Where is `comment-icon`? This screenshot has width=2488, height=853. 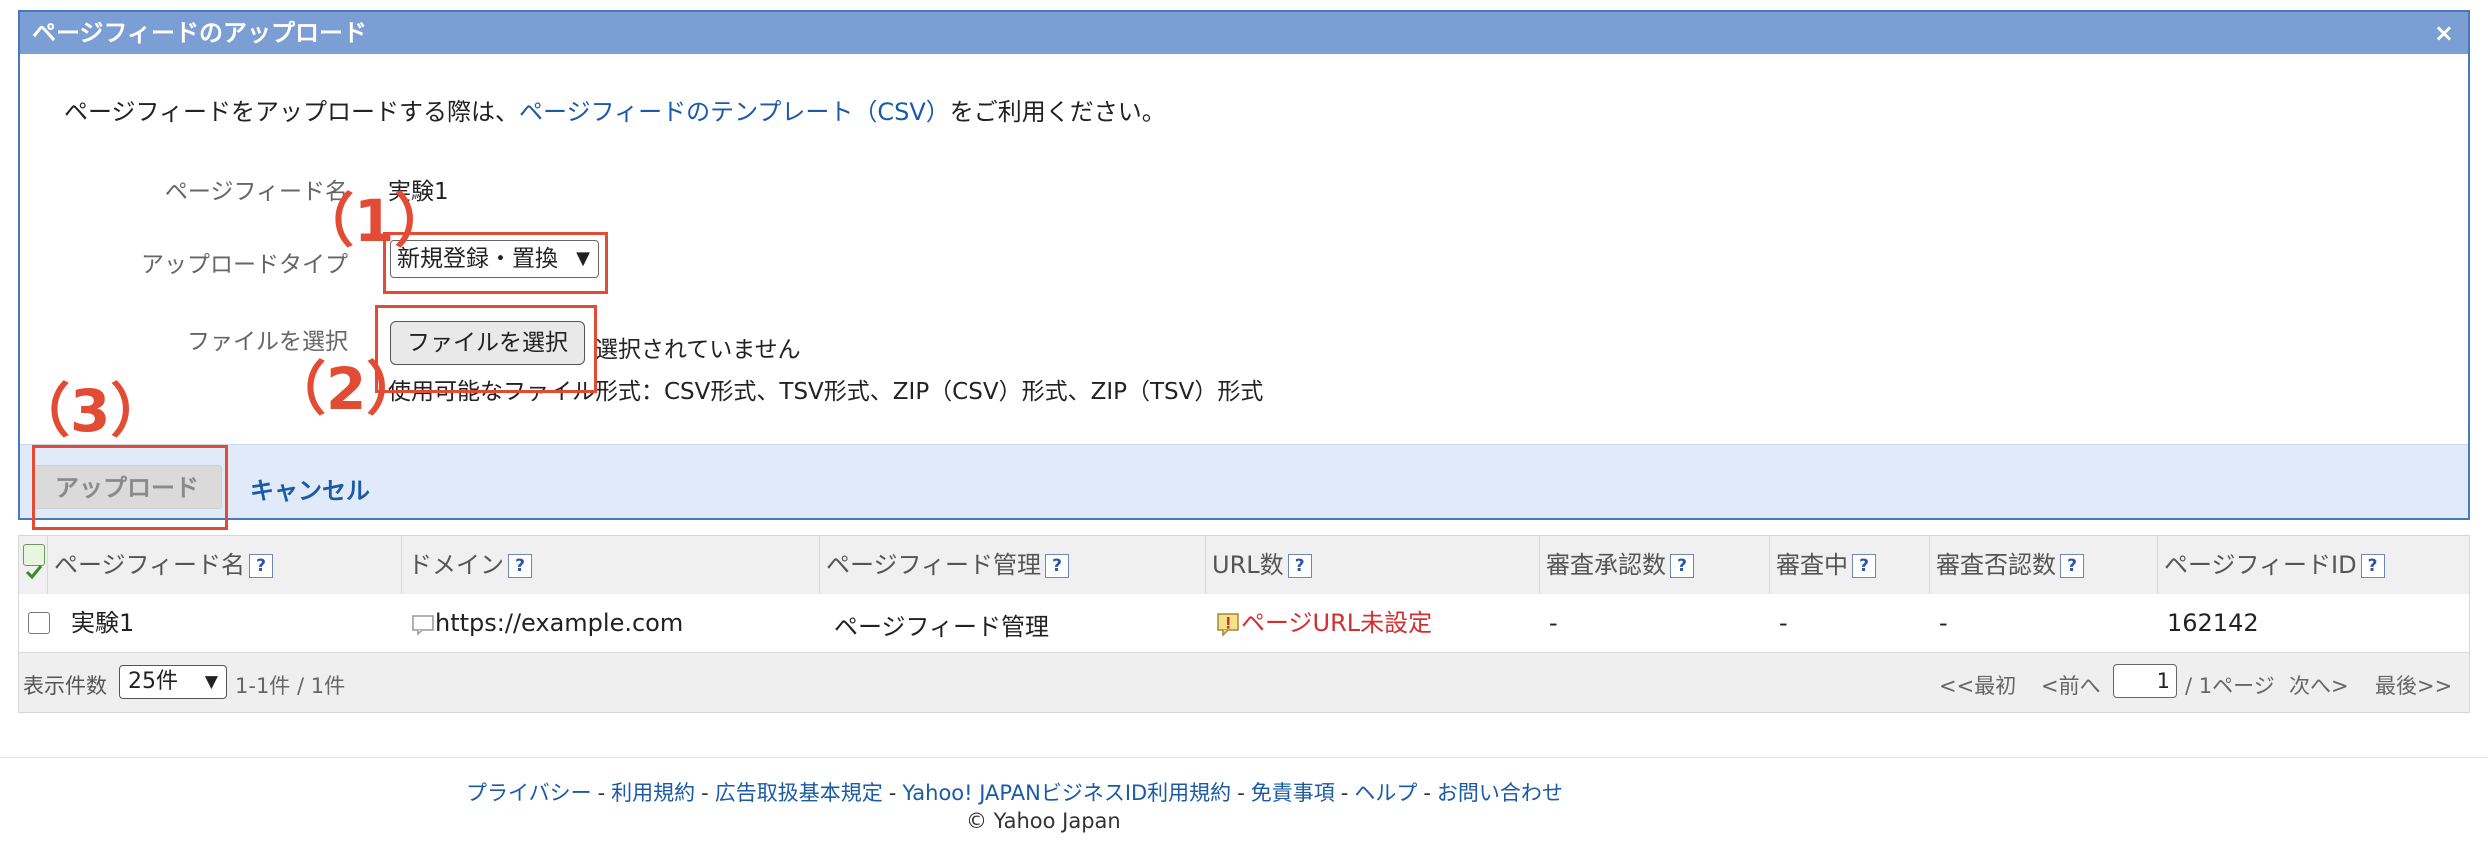
comment-icon is located at coordinates (423, 625).